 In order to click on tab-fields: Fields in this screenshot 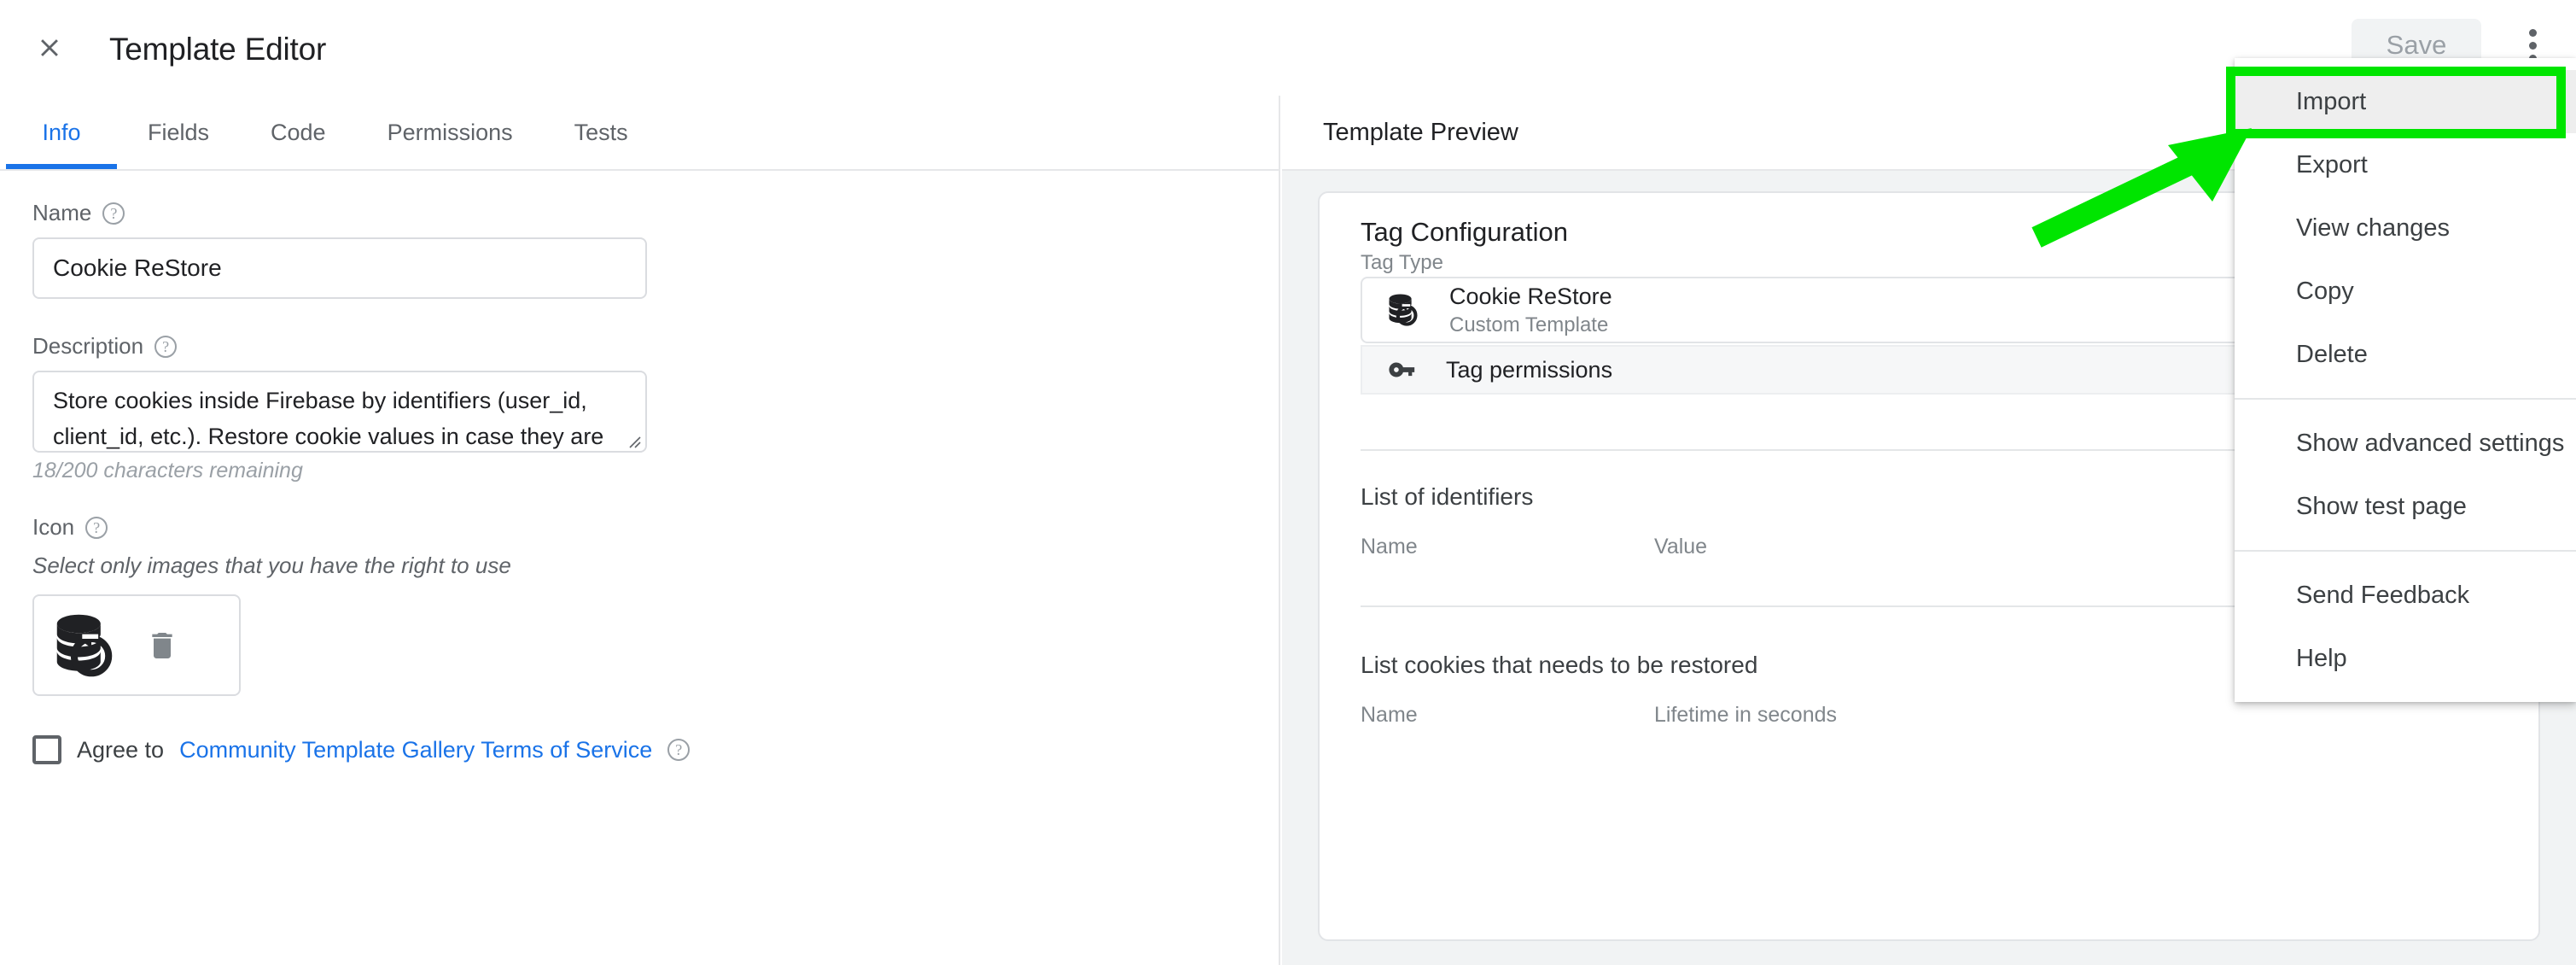, I will do `click(178, 132)`.